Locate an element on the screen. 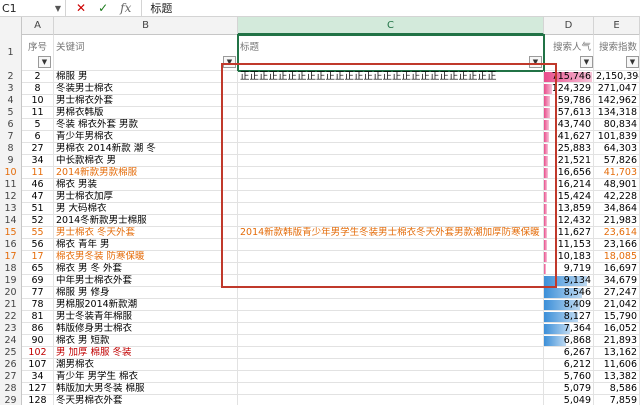  cell-a: 46 is located at coordinates (38, 185).